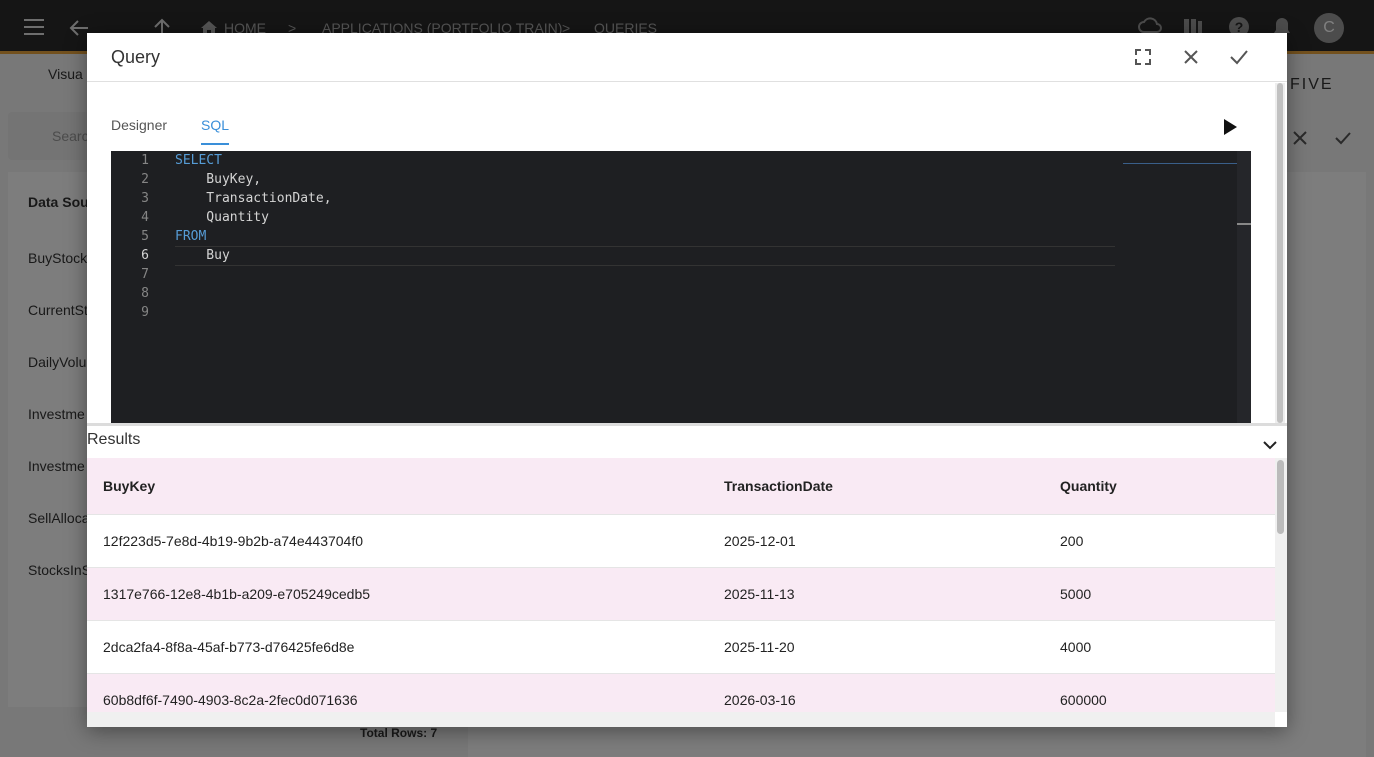 Image resolution: width=1374 pixels, height=757 pixels. I want to click on tab-designer: Designer, so click(139, 130).